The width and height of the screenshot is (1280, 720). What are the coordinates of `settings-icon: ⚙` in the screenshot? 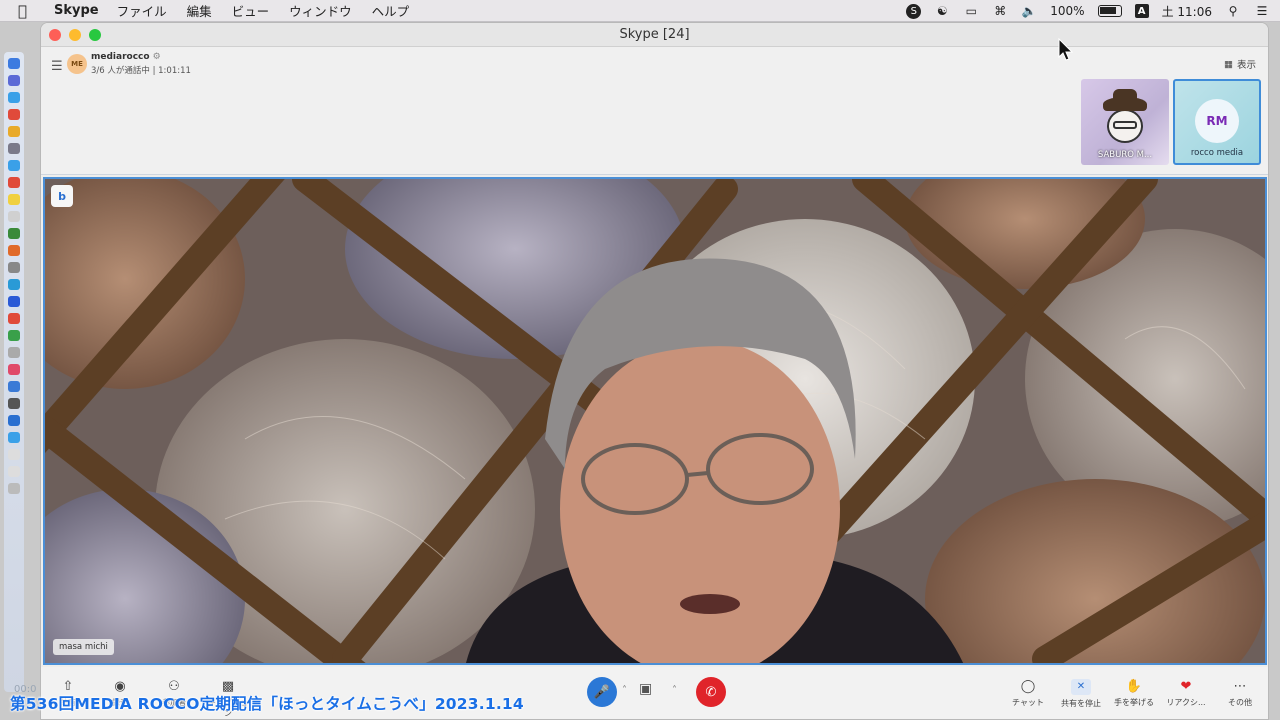 It's located at (157, 57).